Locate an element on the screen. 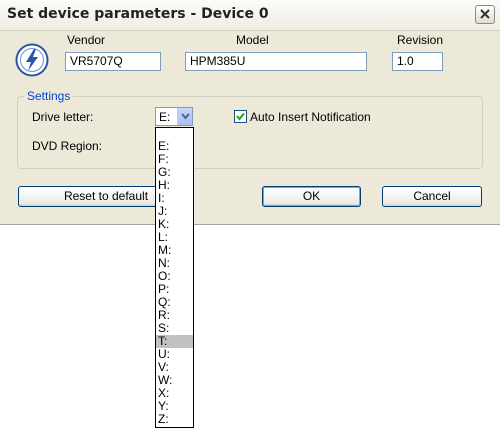 Image resolution: width=500 pixels, height=432 pixels. cancel-button: Cancel is located at coordinates (432, 196).